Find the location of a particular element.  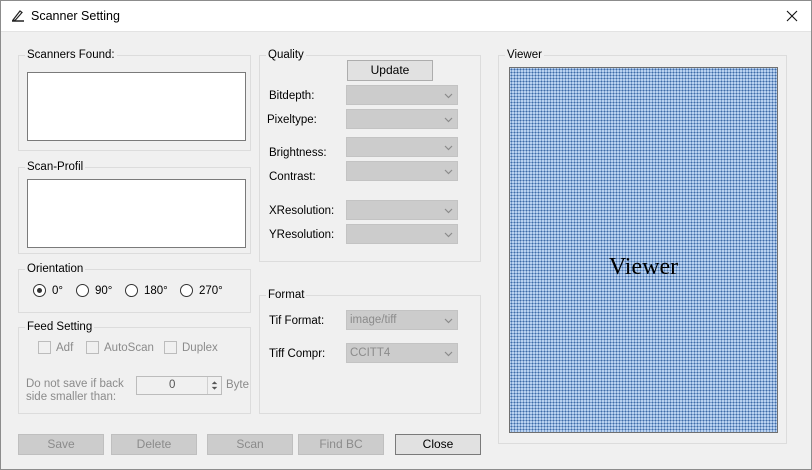

yresolution-label: YResolution: is located at coordinates (302, 235).